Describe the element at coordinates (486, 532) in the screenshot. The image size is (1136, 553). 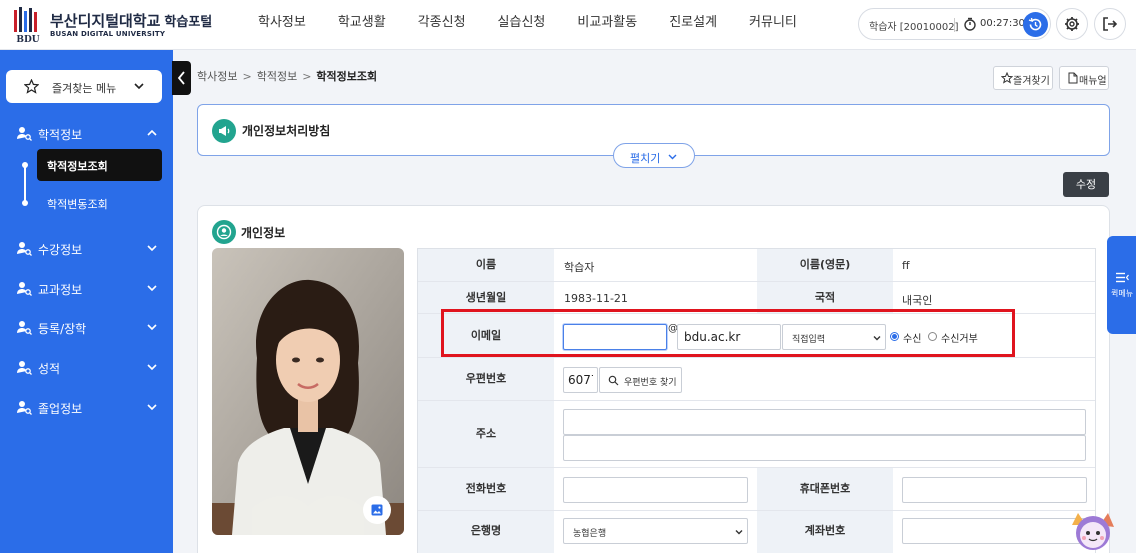
I see `label-bank: 은행명` at that location.